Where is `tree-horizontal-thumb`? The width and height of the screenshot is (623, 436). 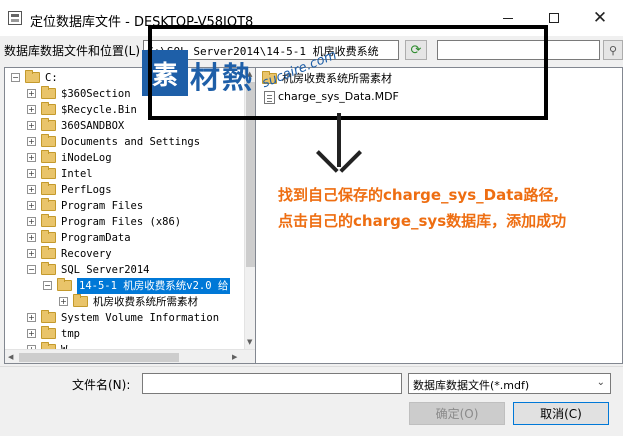 tree-horizontal-thumb is located at coordinates (99, 357).